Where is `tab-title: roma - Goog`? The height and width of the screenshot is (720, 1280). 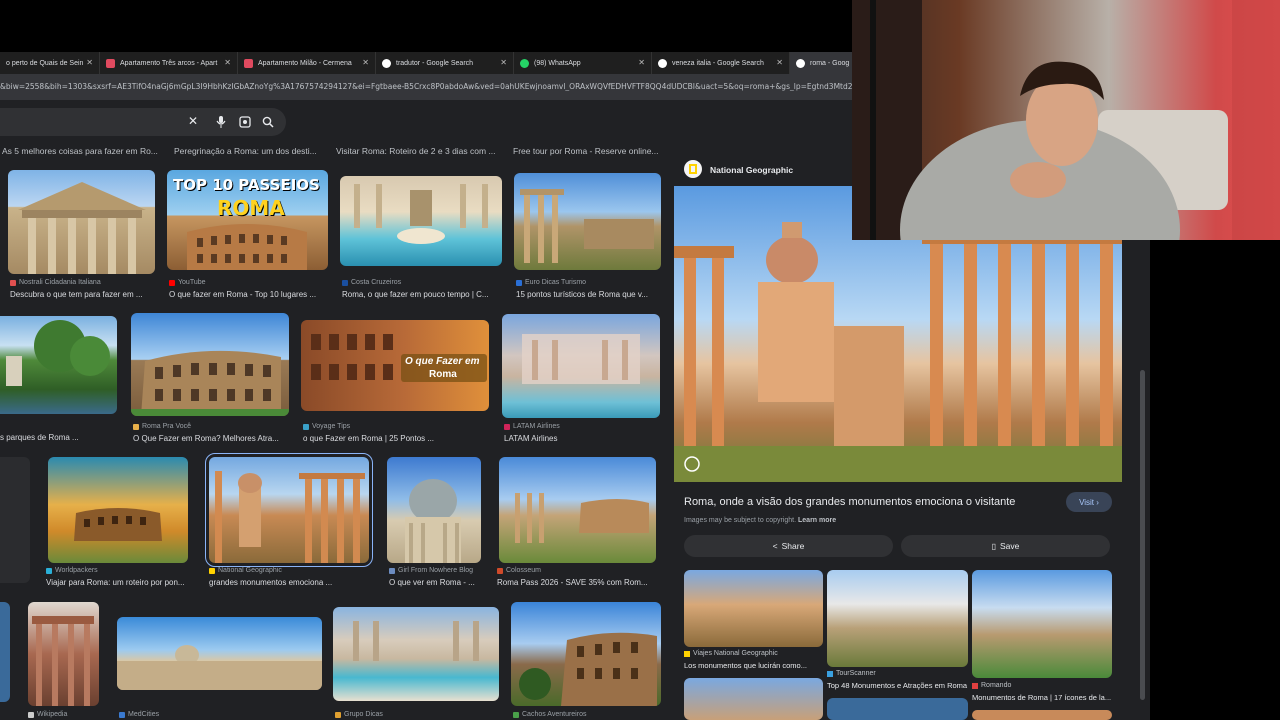 tab-title: roma - Goog is located at coordinates (830, 63).